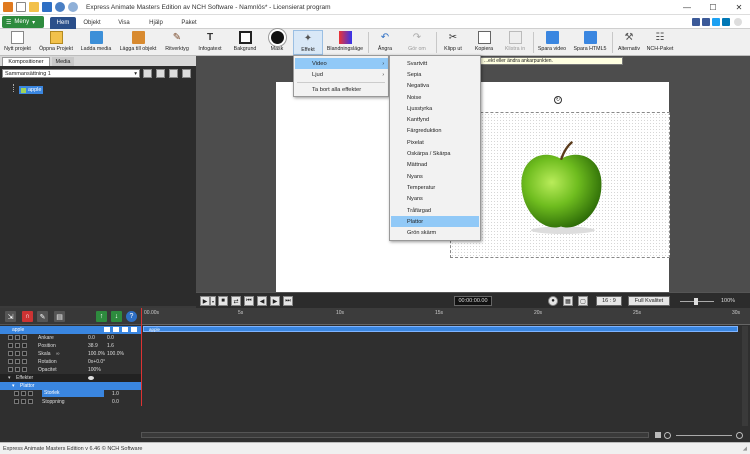 The height and width of the screenshot is (454, 750). I want to click on go-start-button: ⏮, so click(249, 301).